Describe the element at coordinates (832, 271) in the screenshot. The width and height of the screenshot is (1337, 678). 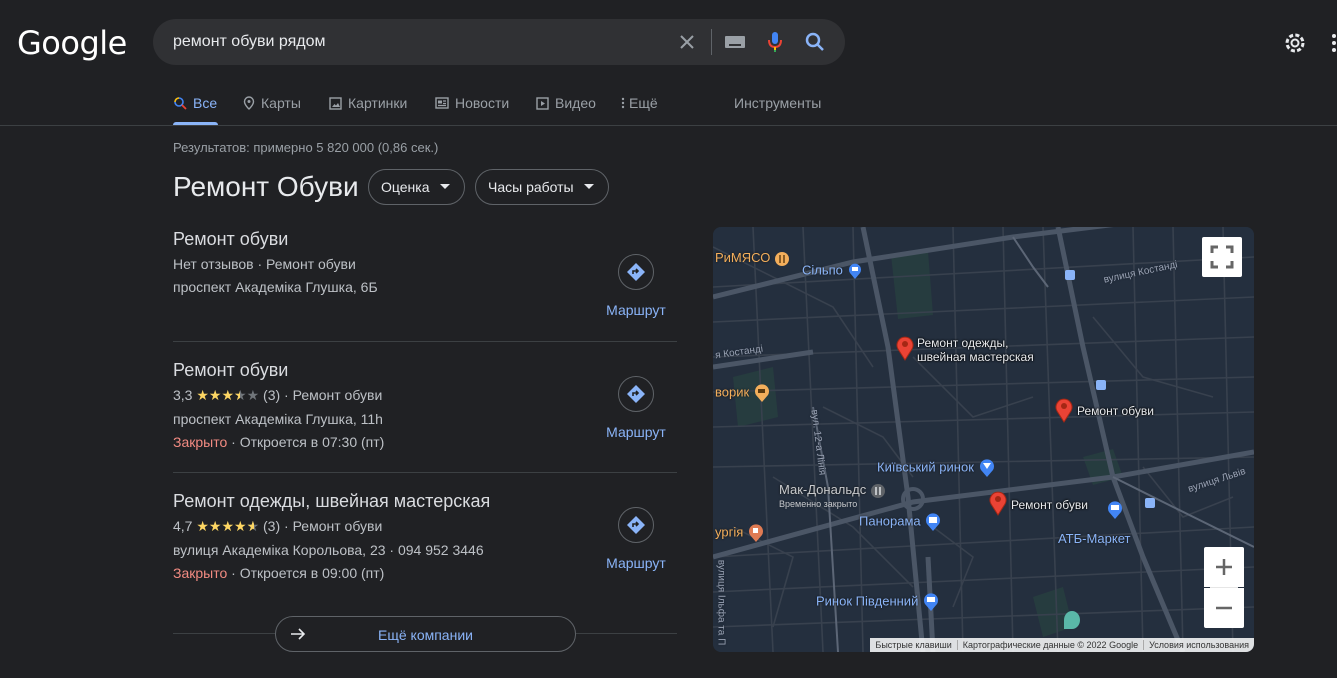
I see `poi-silpo: Сільпо` at that location.